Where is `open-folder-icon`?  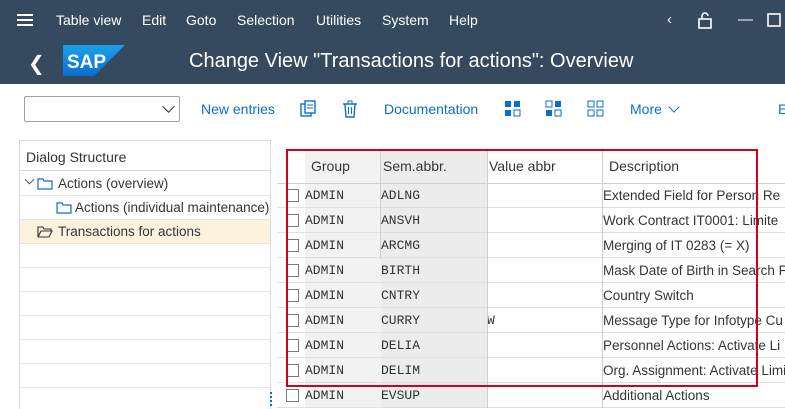 open-folder-icon is located at coordinates (45, 232).